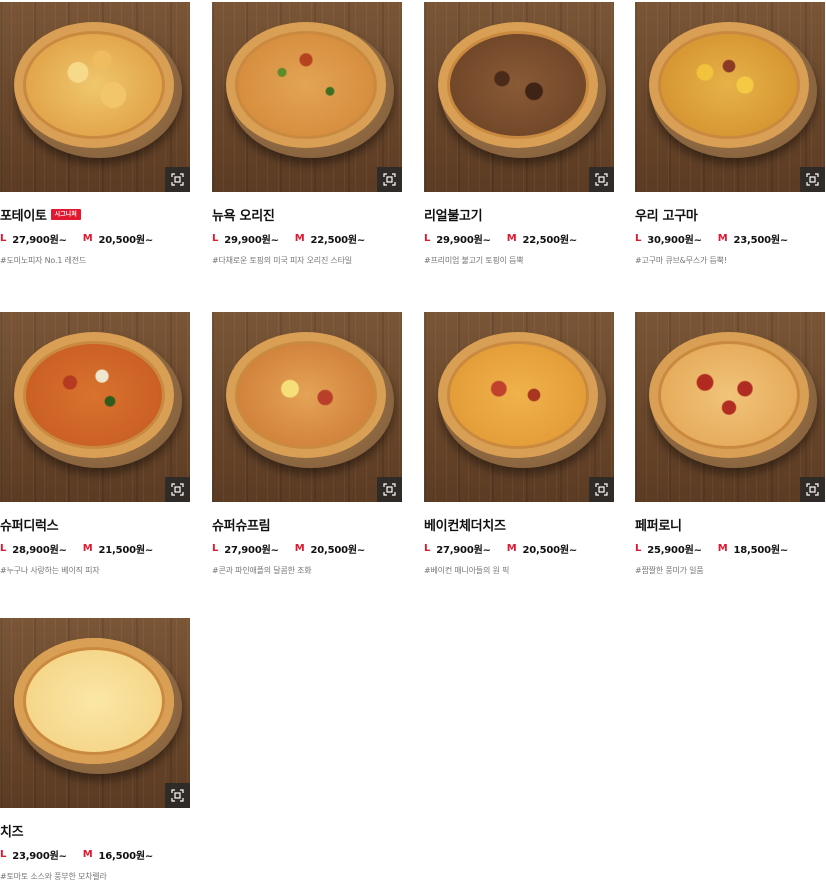 This screenshot has width=826, height=896. What do you see at coordinates (43, 260) in the screenshot?
I see `product-tagline: #도미노피자 No.1 레전드` at bounding box center [43, 260].